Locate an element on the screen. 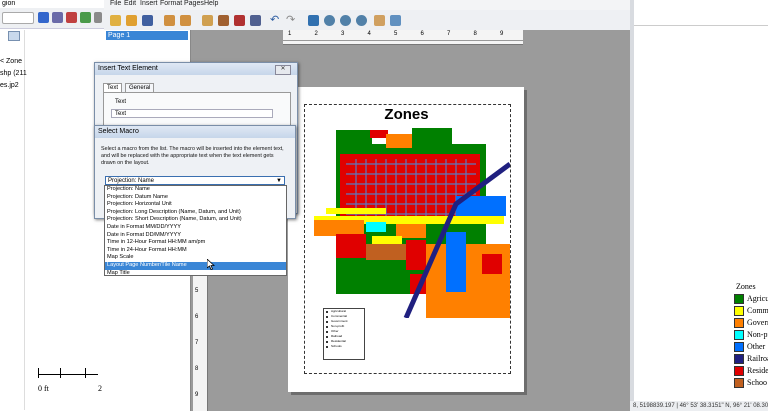  menu-edit: Edit is located at coordinates (130, 3).